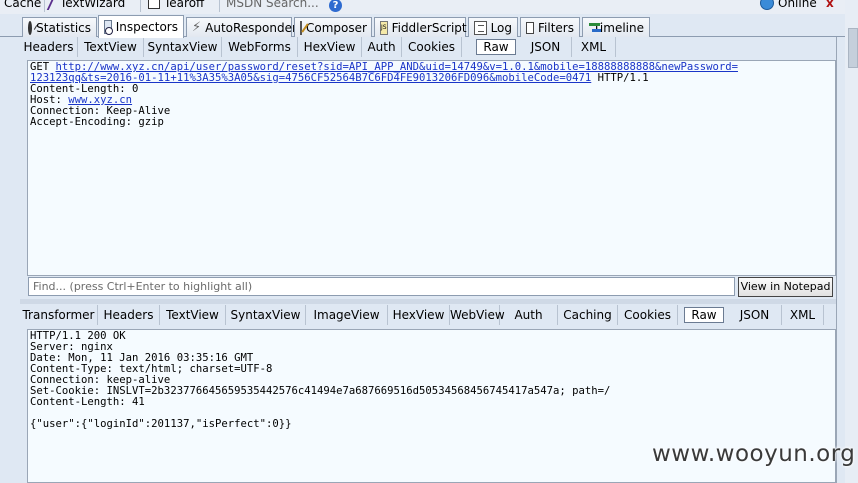 This screenshot has height=483, width=858. I want to click on tab-inspectors: Inspectors, so click(141, 26).